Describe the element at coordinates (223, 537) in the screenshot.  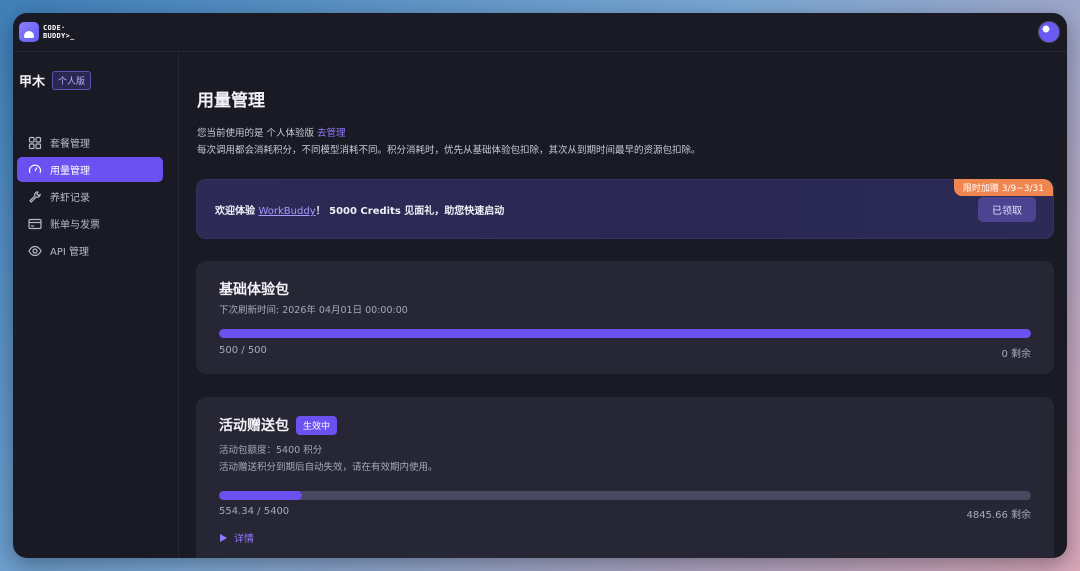
I see `play-icon` at that location.